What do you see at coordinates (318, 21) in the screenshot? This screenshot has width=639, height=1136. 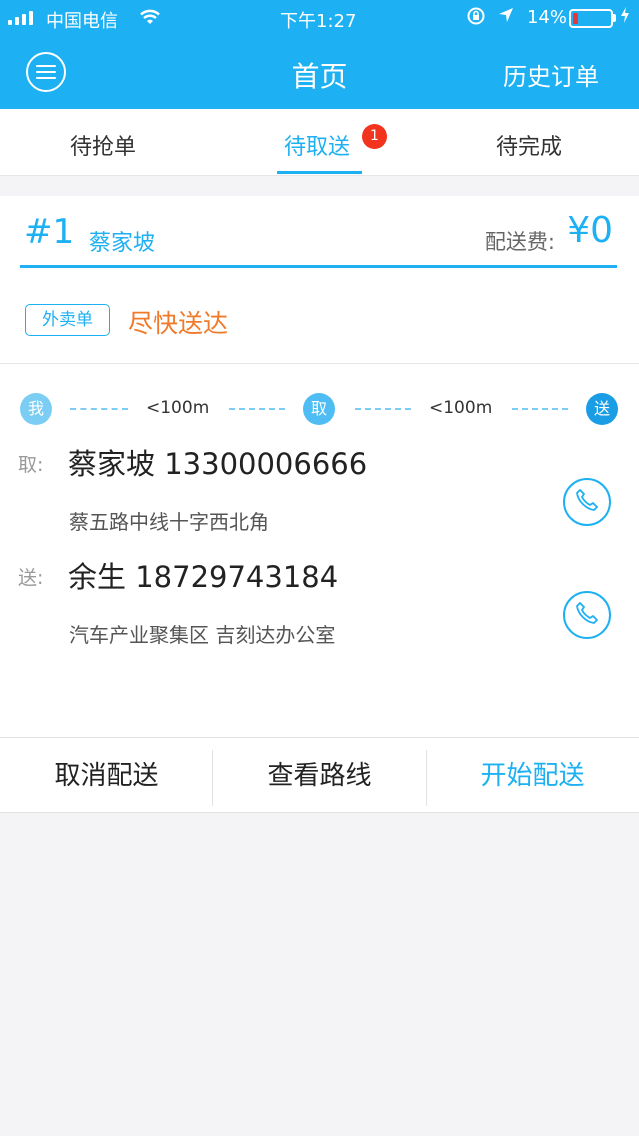 I see `clock: 下午1:27` at bounding box center [318, 21].